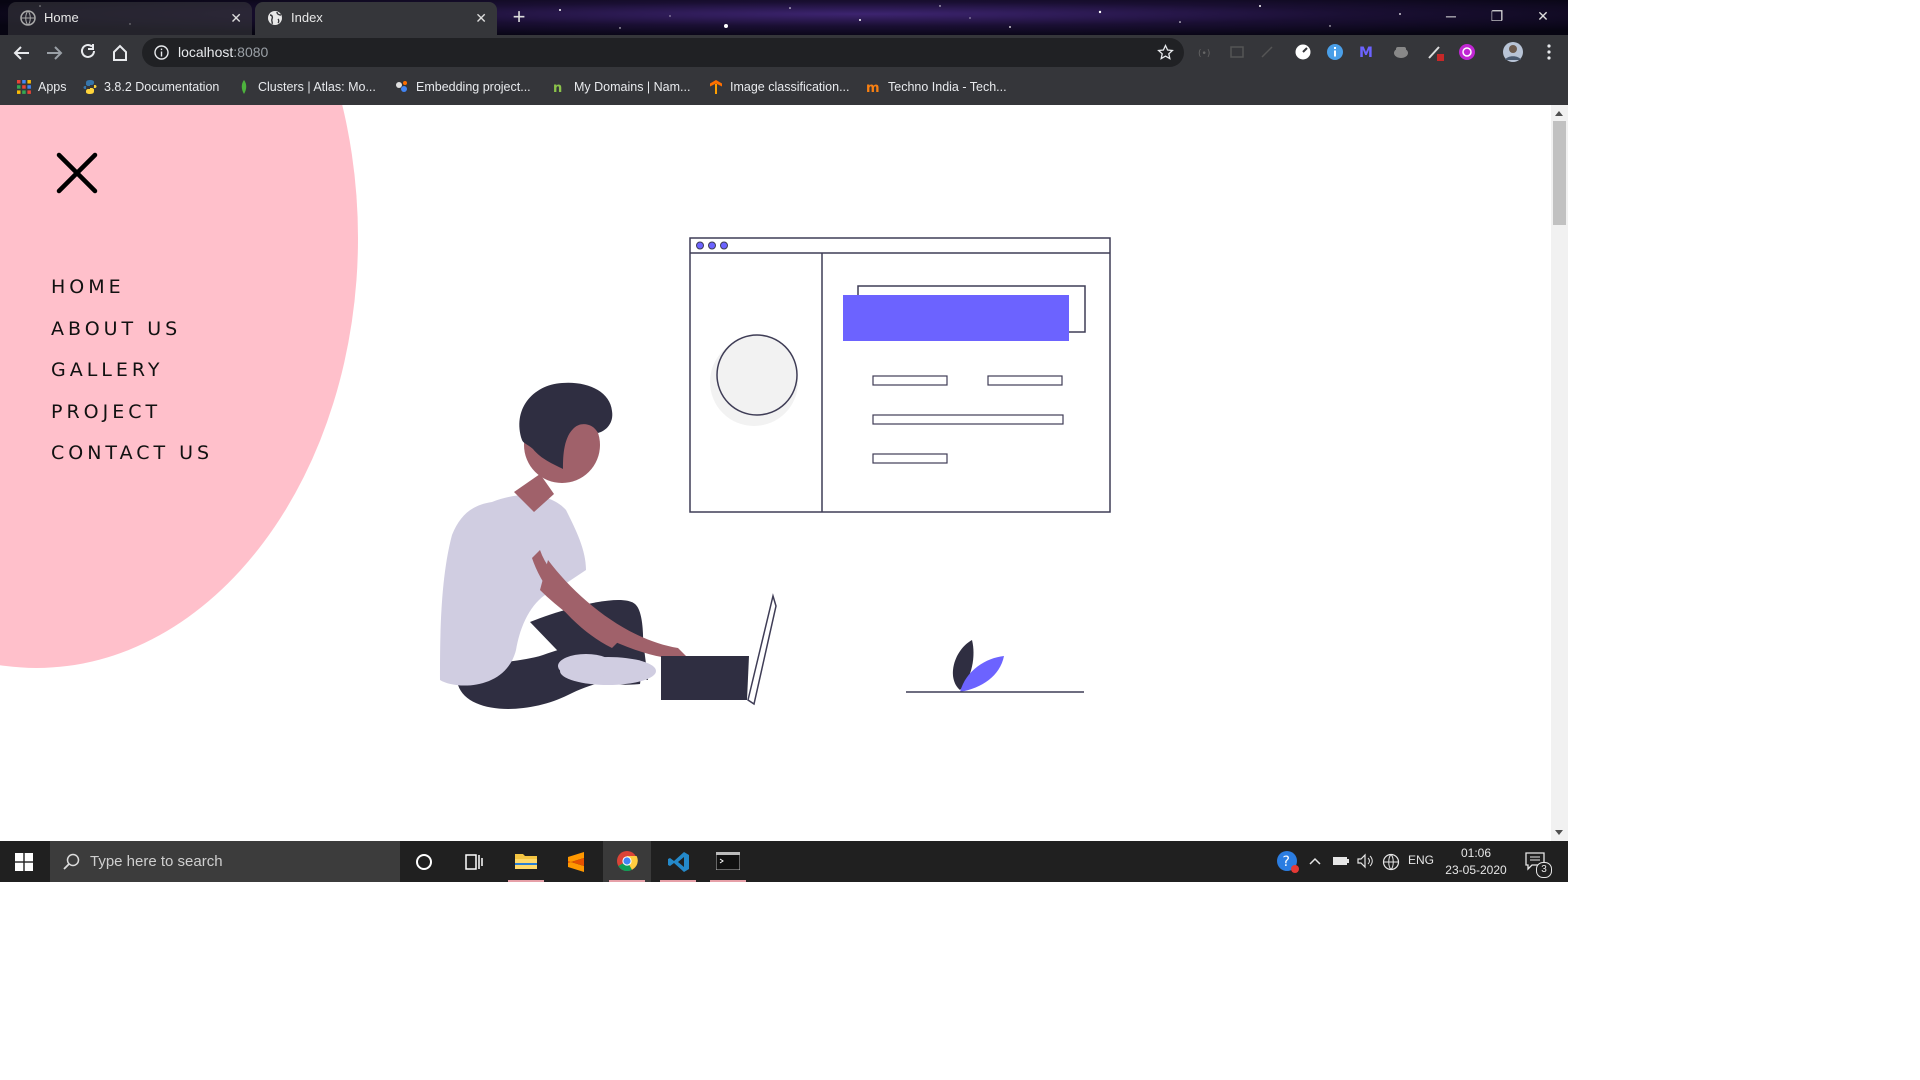 Image resolution: width=1920 pixels, height=1080 pixels. I want to click on svg-text: n, so click(557, 88).